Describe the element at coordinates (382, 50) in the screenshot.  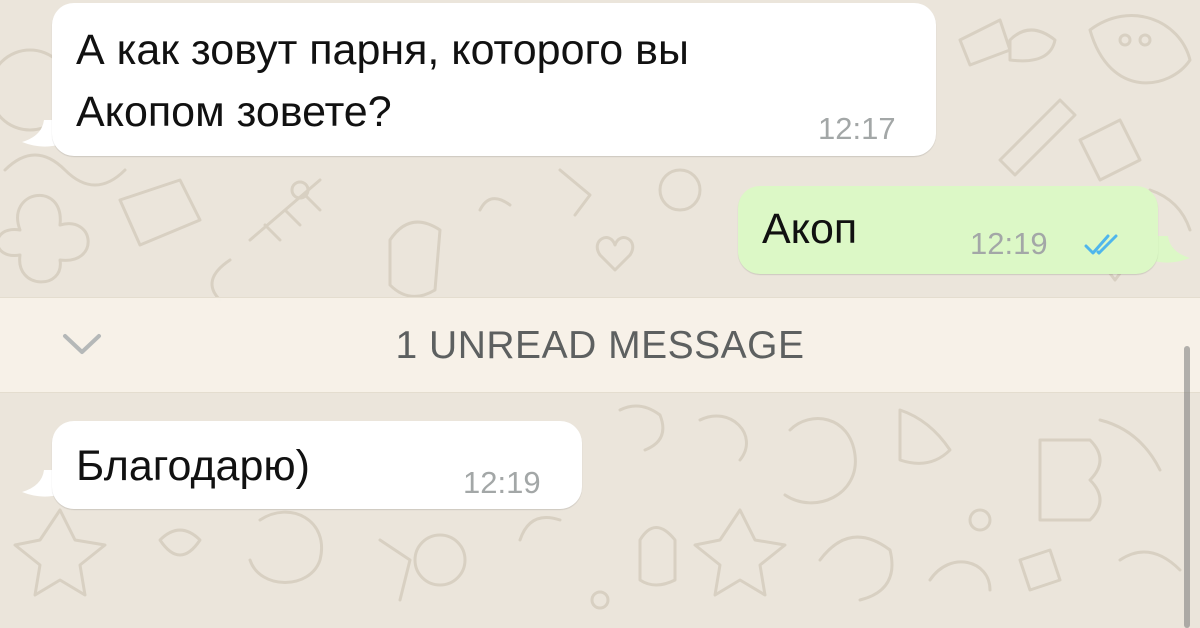
I see `message-text: А как зовут парня, которого вы` at that location.